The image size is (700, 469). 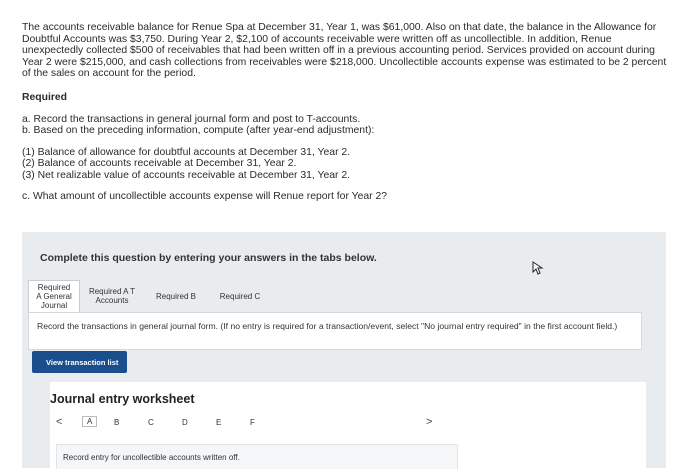 What do you see at coordinates (116, 422) in the screenshot?
I see `nav-entry-b: B` at bounding box center [116, 422].